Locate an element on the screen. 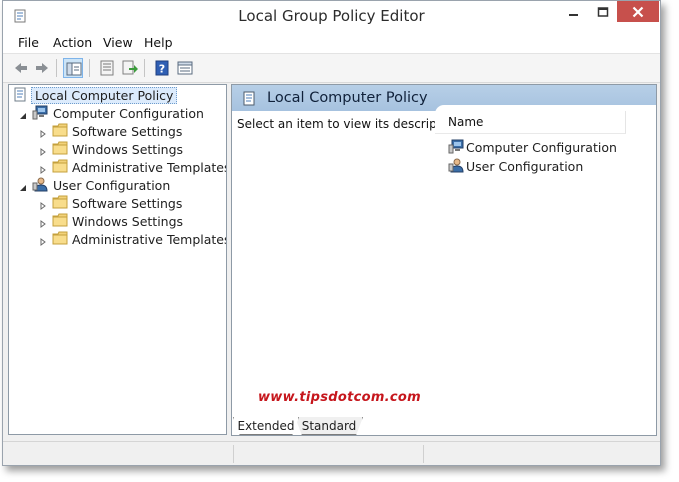  tree-item-user-administrative-templates: Administrative Templates is located at coordinates (118, 239).